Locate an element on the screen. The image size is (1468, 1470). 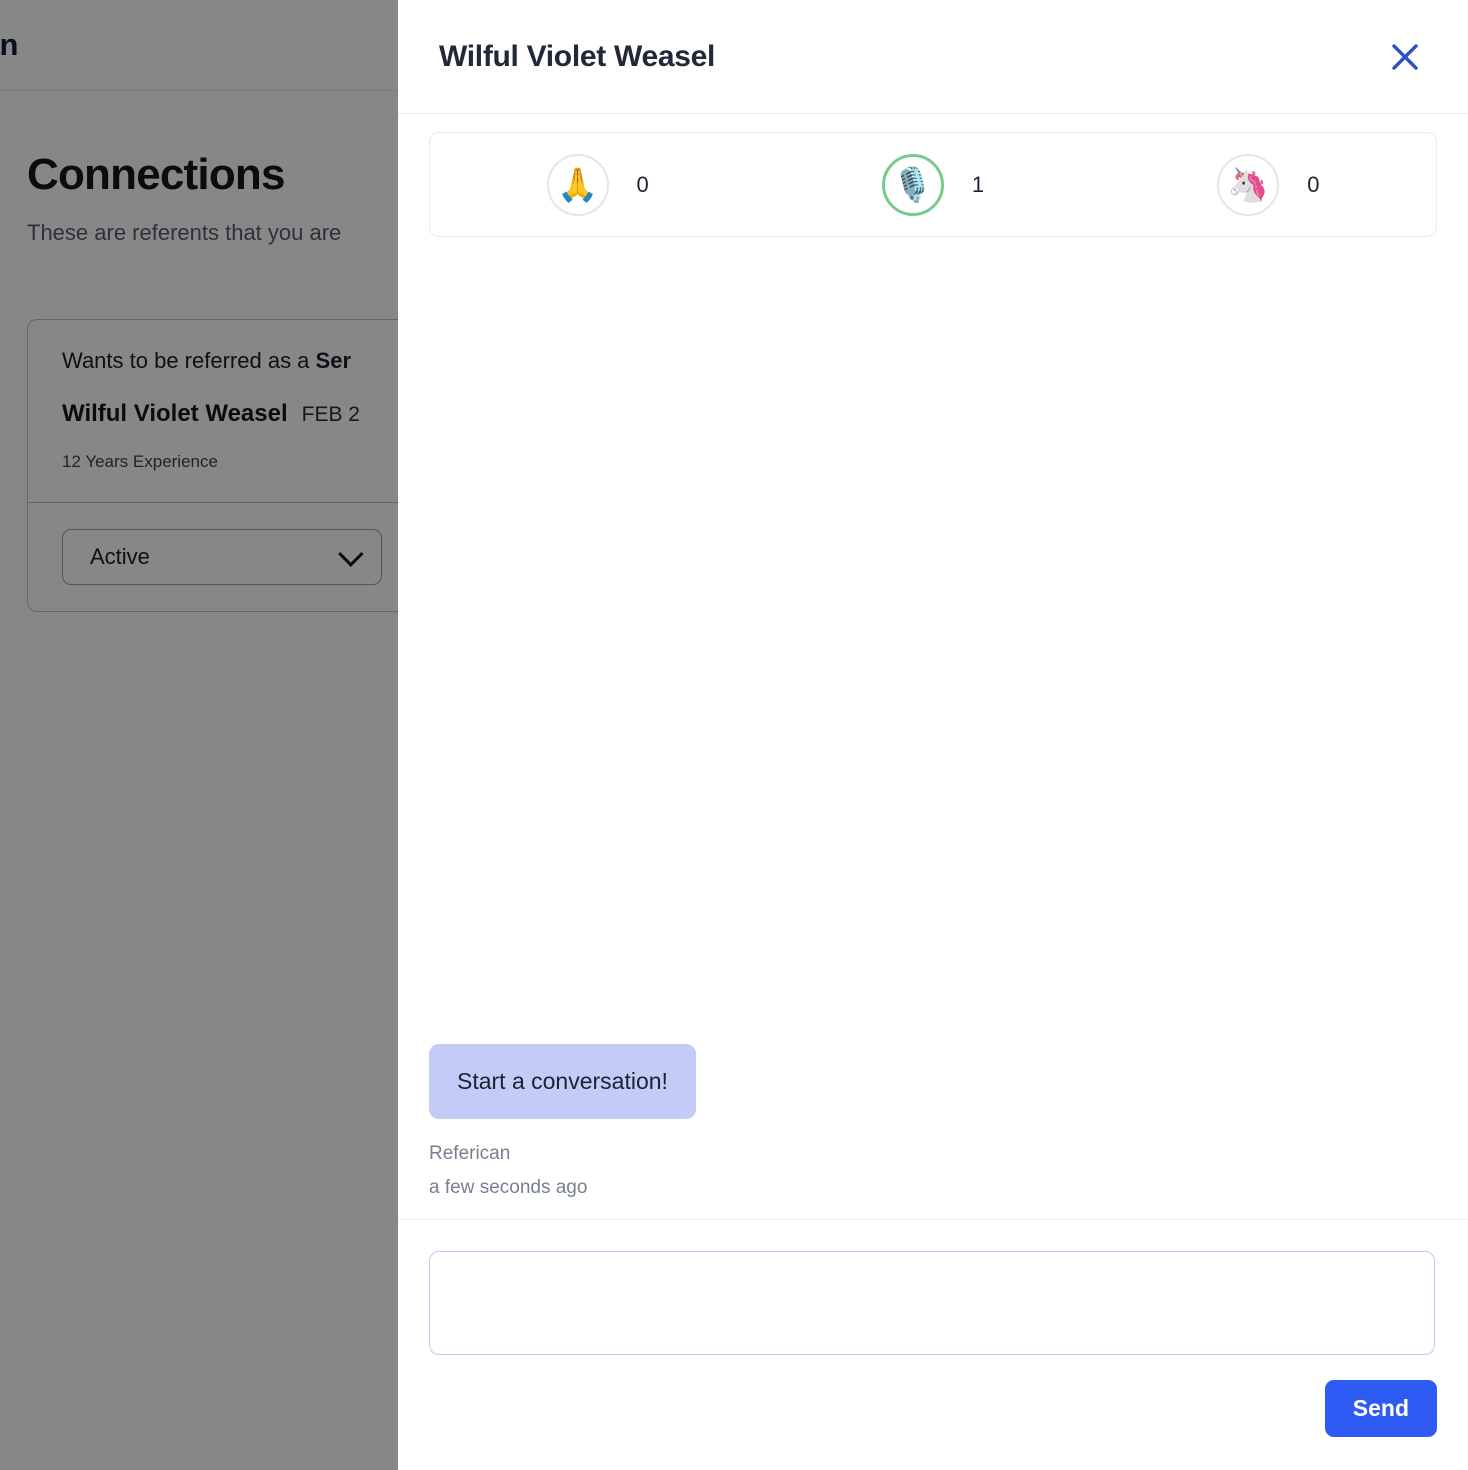
message-timestamp: a few seconds ago is located at coordinates (508, 1187).